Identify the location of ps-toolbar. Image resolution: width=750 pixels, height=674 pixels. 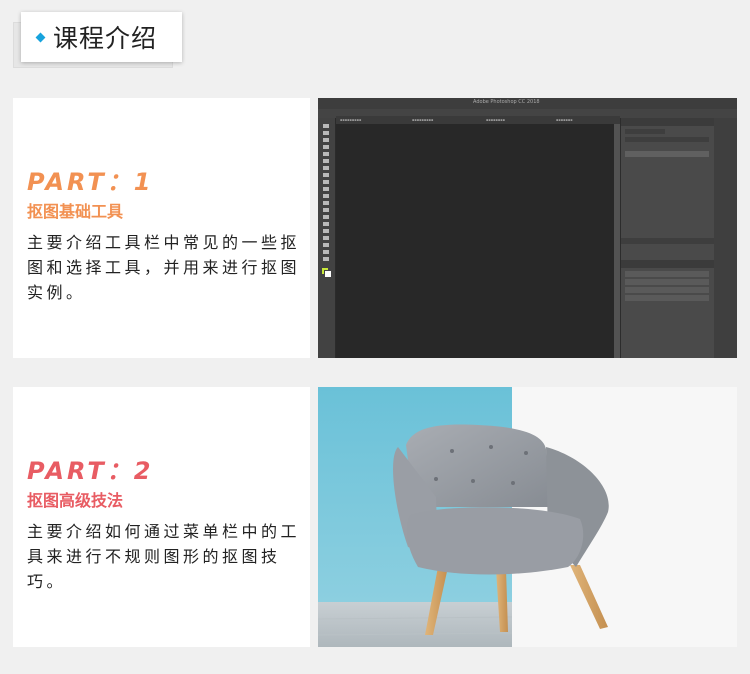
(327, 238).